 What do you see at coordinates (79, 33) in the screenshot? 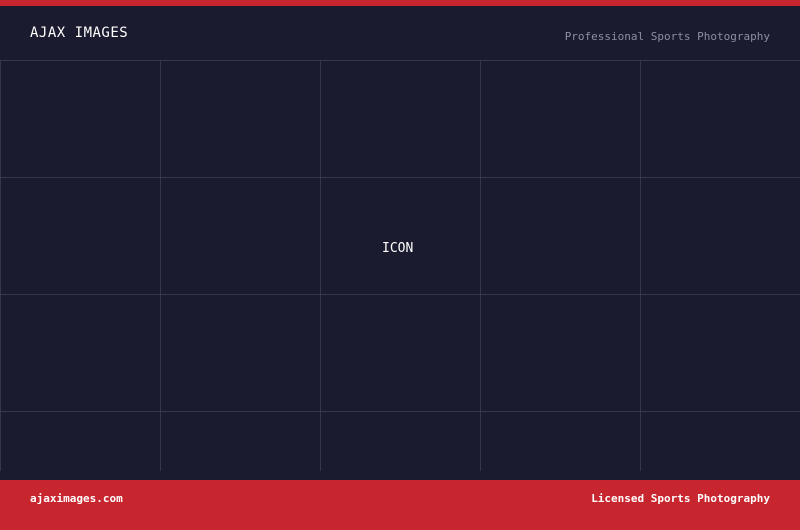
I see `brand-title: AJAX IMAGES` at bounding box center [79, 33].